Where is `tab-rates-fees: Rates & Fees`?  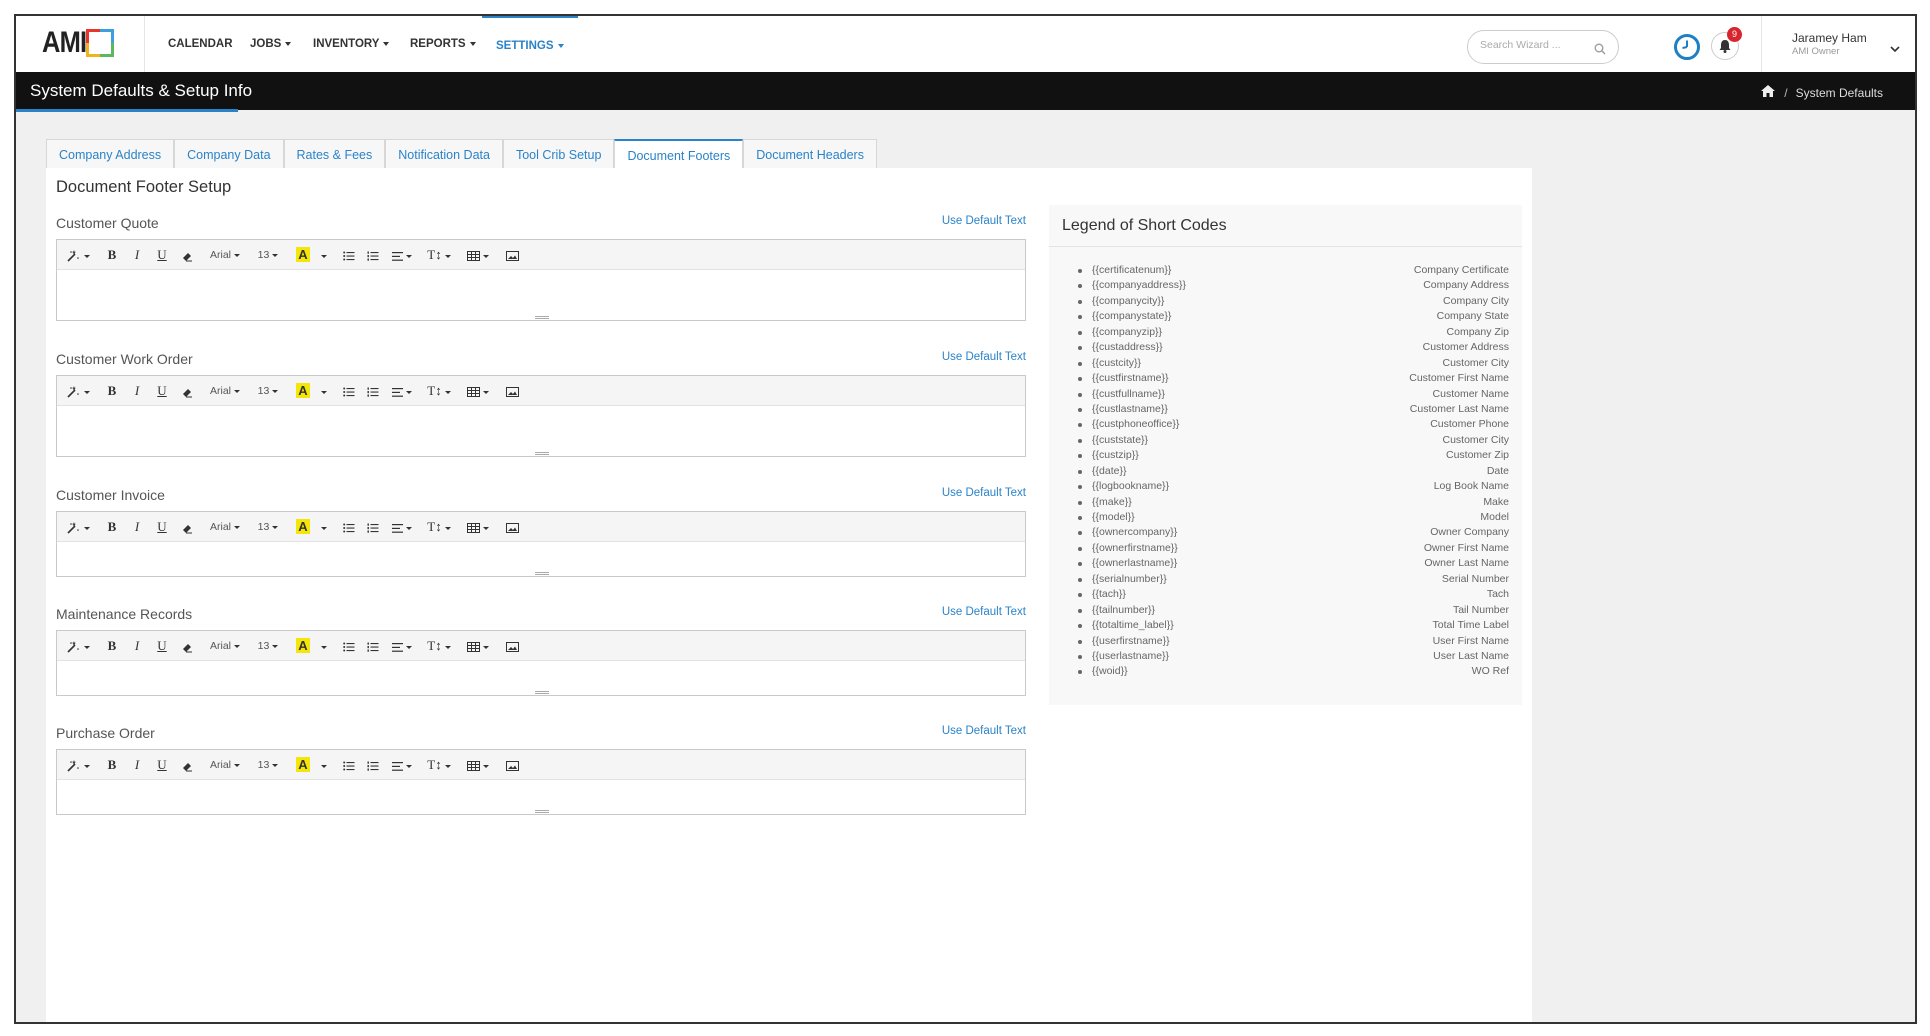 tab-rates-fees: Rates & Fees is located at coordinates (334, 154).